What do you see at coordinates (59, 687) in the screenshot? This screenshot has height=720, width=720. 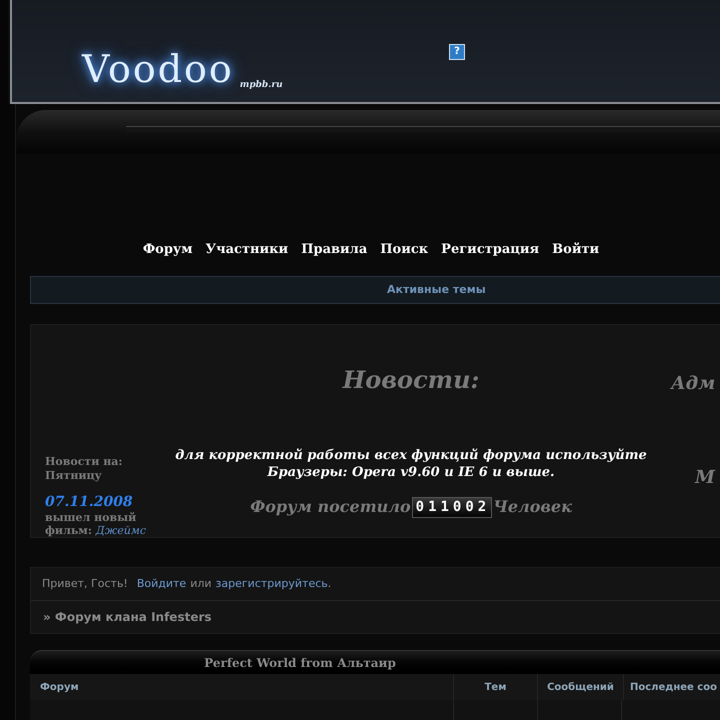 I see `column-header: Форум` at bounding box center [59, 687].